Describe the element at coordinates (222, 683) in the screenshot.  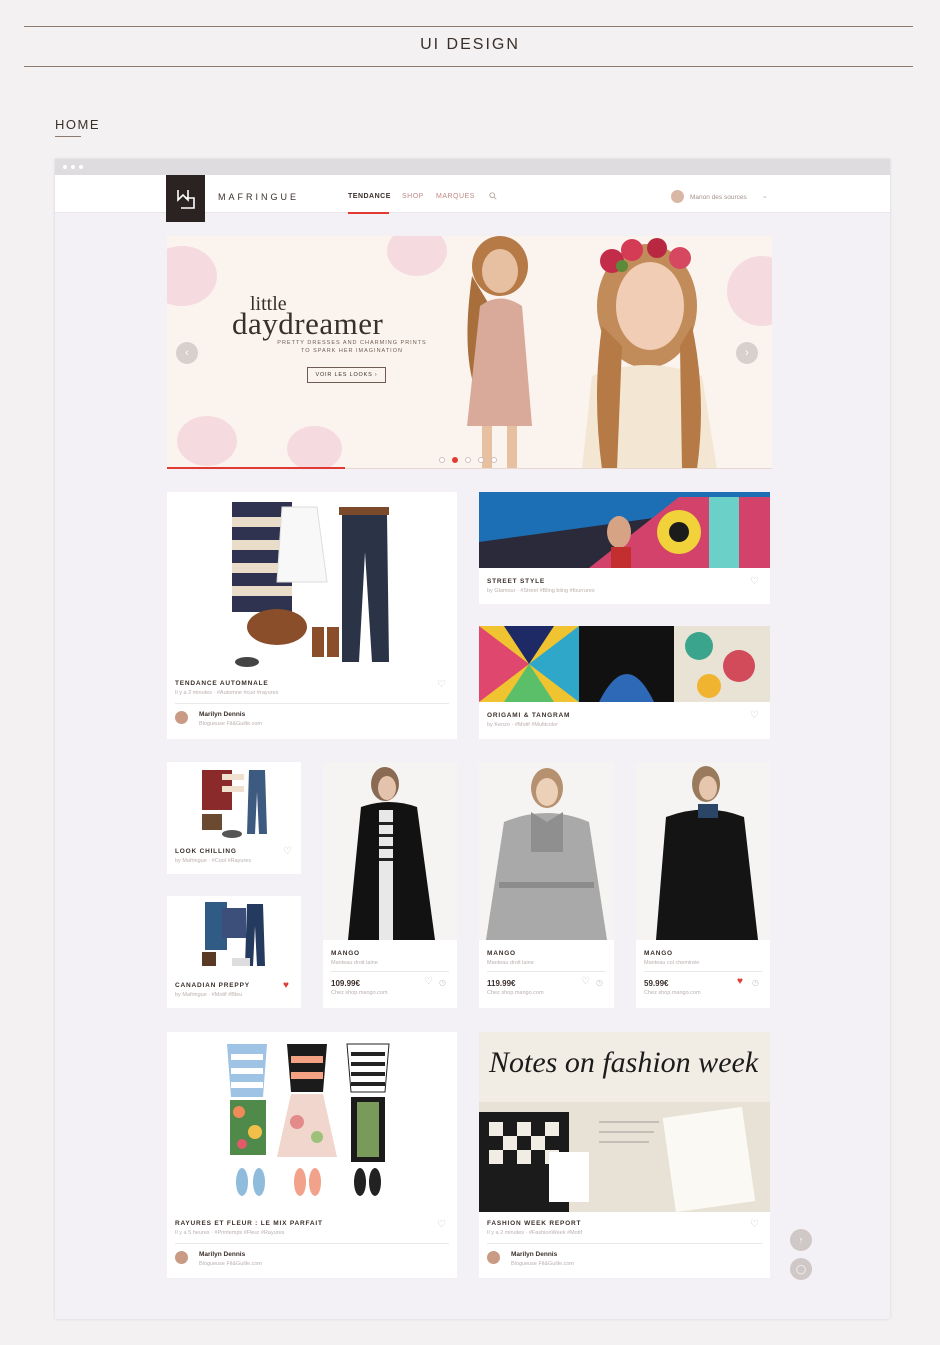
I see `card-title: TENDANCE AUTOMNALE` at that location.